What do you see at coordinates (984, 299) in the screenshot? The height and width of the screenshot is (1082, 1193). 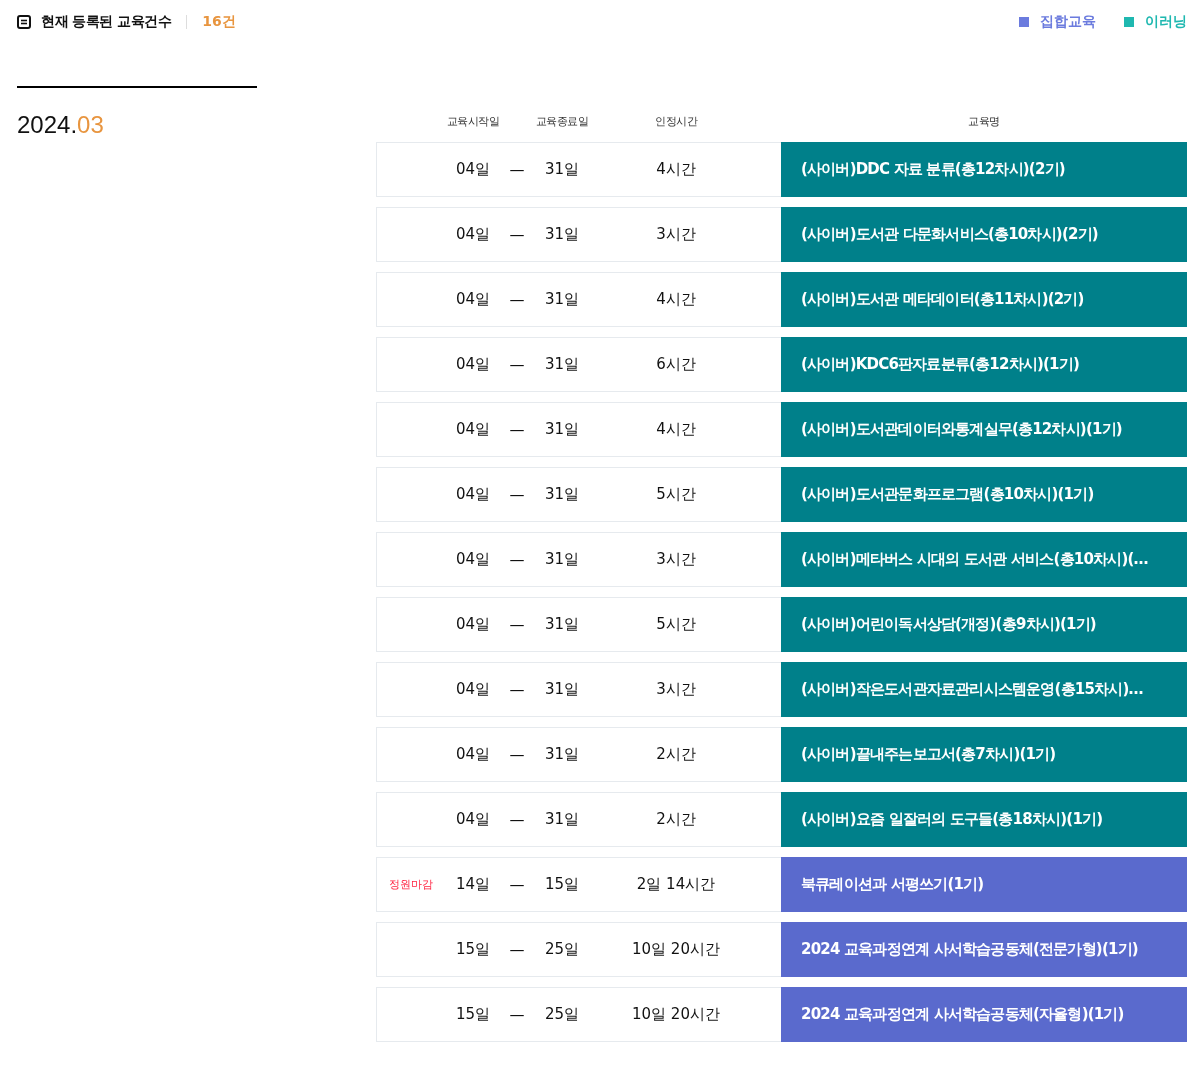 I see `course-title: (사이버)도서관 메타데이터(총11차시)(2기)` at bounding box center [984, 299].